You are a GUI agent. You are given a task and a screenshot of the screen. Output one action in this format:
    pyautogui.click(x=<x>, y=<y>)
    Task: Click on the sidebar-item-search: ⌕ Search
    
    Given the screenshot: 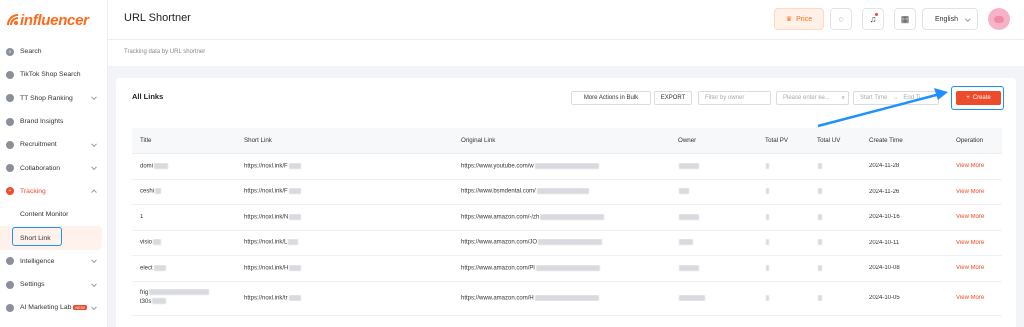 What is the action you would take?
    pyautogui.click(x=54, y=51)
    